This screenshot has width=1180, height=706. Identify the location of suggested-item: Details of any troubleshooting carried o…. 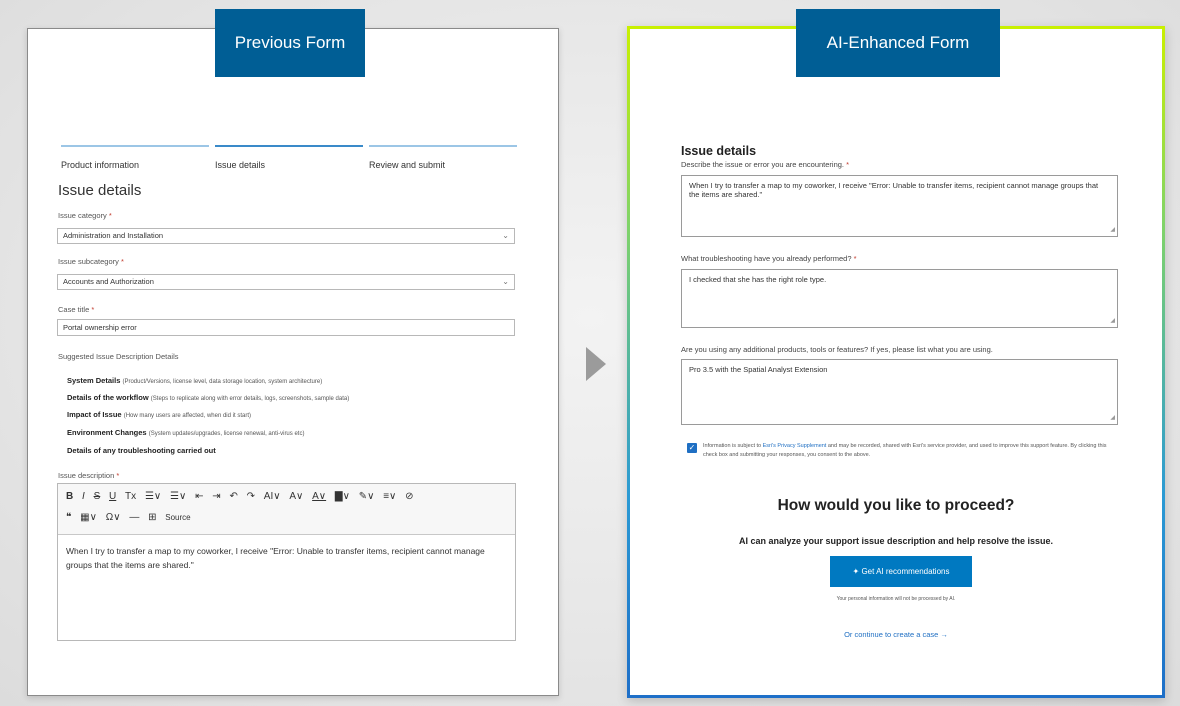
(141, 450).